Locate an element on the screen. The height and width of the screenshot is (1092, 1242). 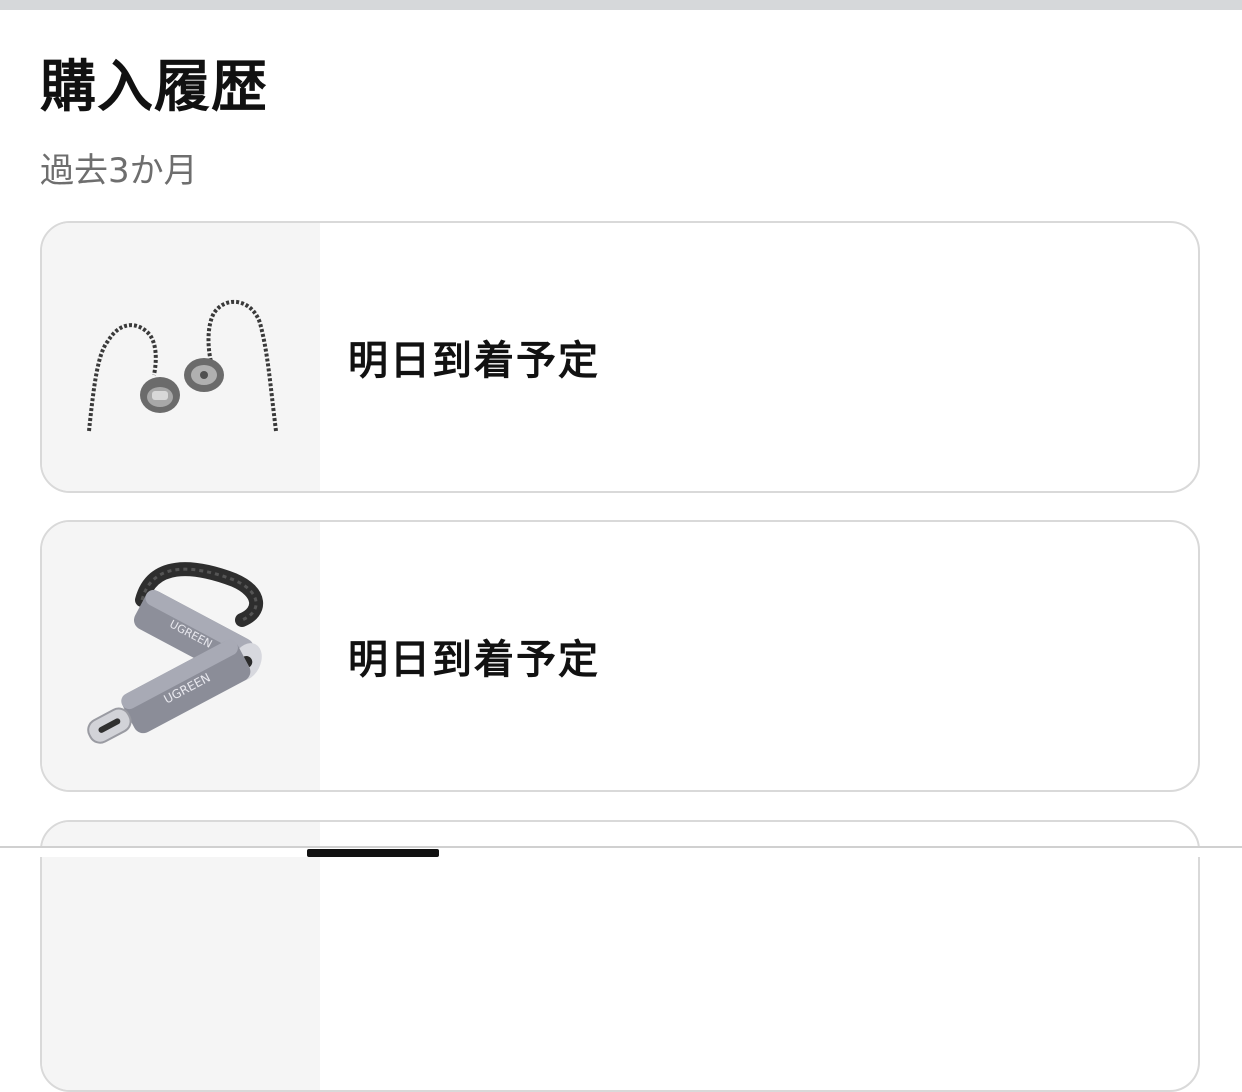
bottom-toolbar is located at coordinates (621, 851).